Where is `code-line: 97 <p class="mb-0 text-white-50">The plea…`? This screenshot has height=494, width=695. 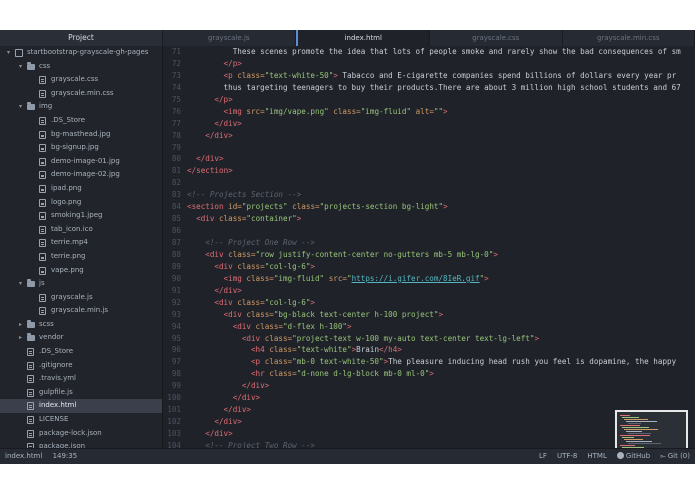
code-line: 97 <p class="mb-0 text-white-50">The plea… is located at coordinates (429, 362).